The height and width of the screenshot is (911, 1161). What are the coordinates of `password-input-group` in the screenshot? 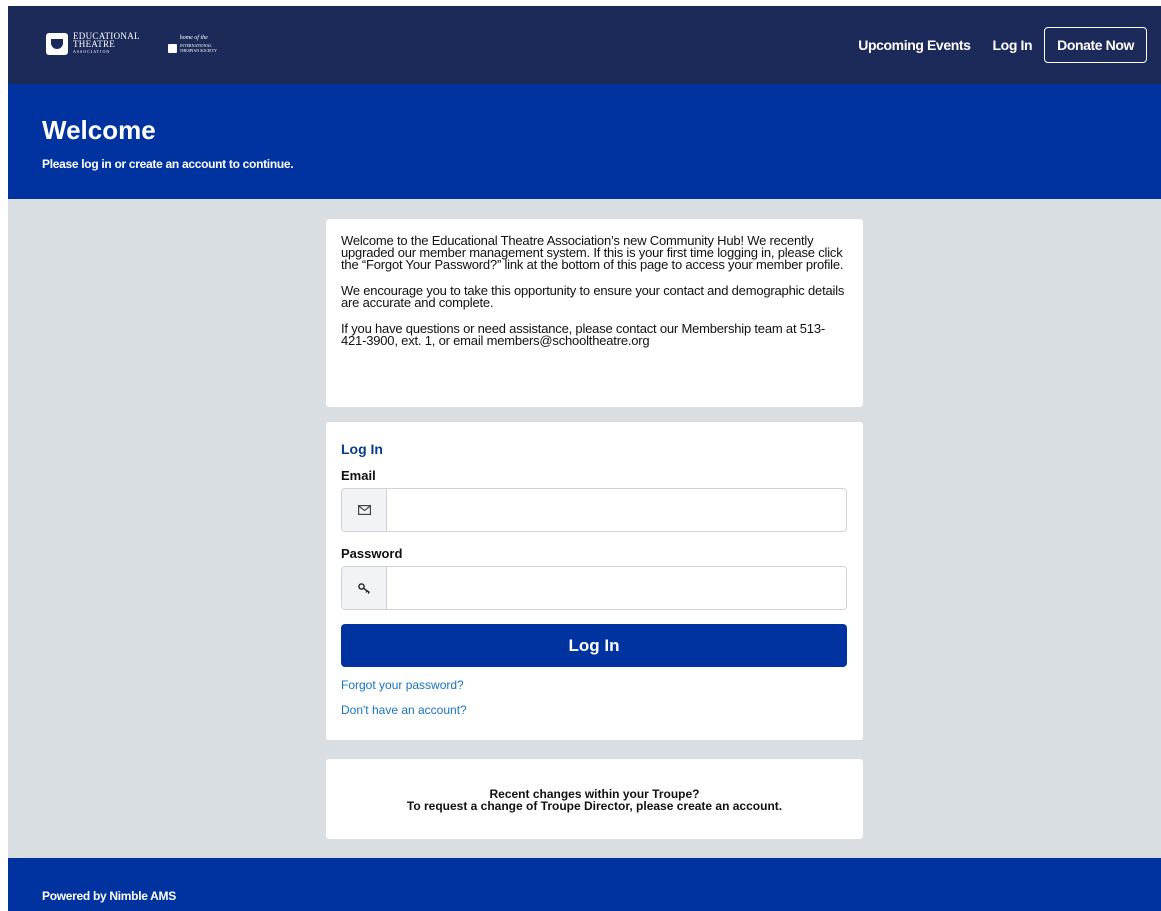 It's located at (594, 588).